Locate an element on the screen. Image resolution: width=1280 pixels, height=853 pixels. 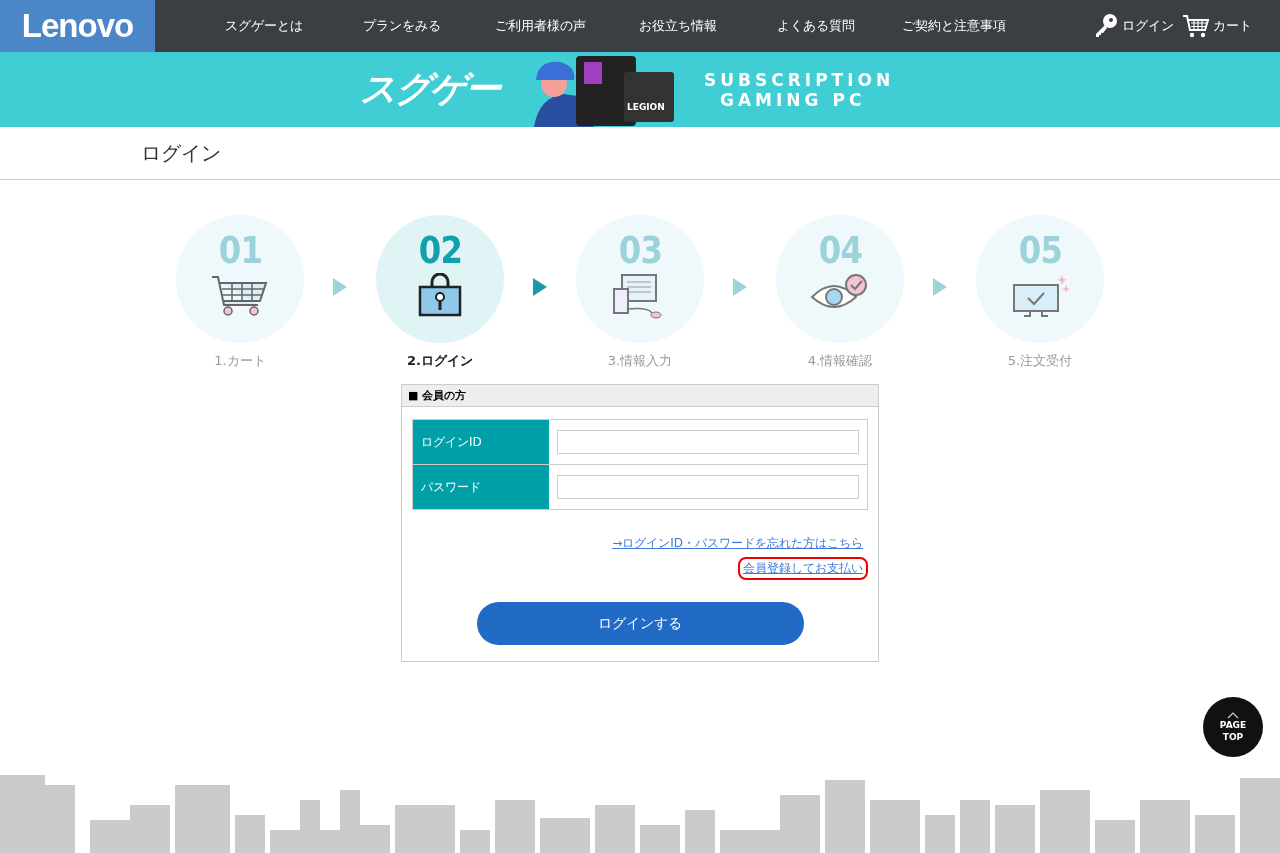
step-number: 05 is located at coordinates (1040, 250).